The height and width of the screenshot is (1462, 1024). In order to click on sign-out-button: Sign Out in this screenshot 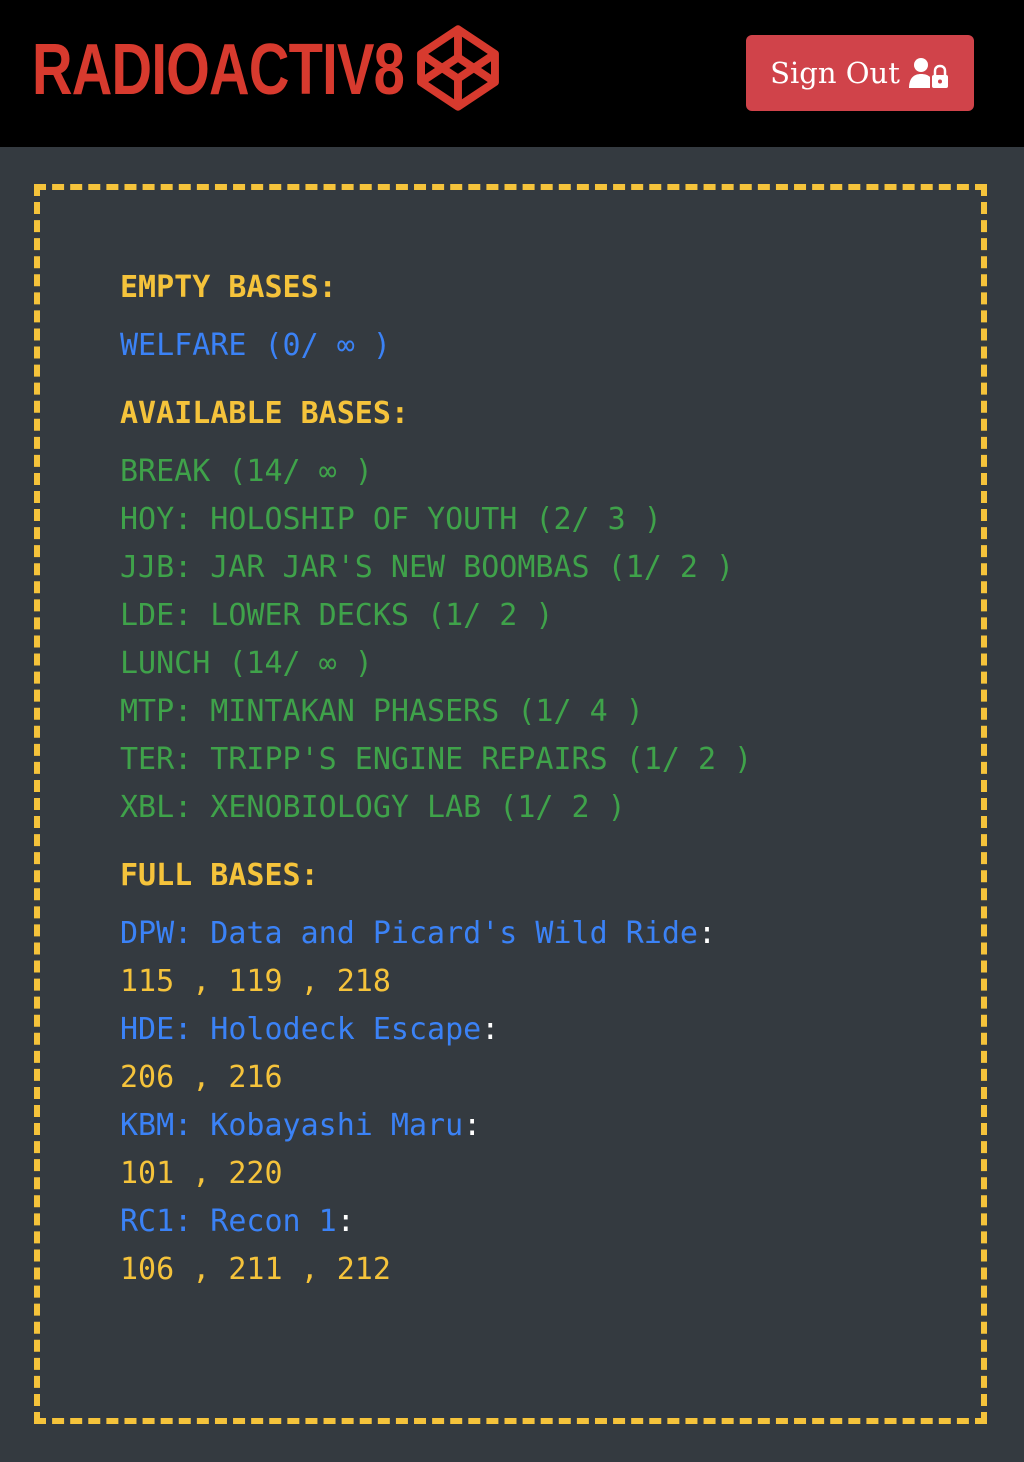, I will do `click(860, 73)`.